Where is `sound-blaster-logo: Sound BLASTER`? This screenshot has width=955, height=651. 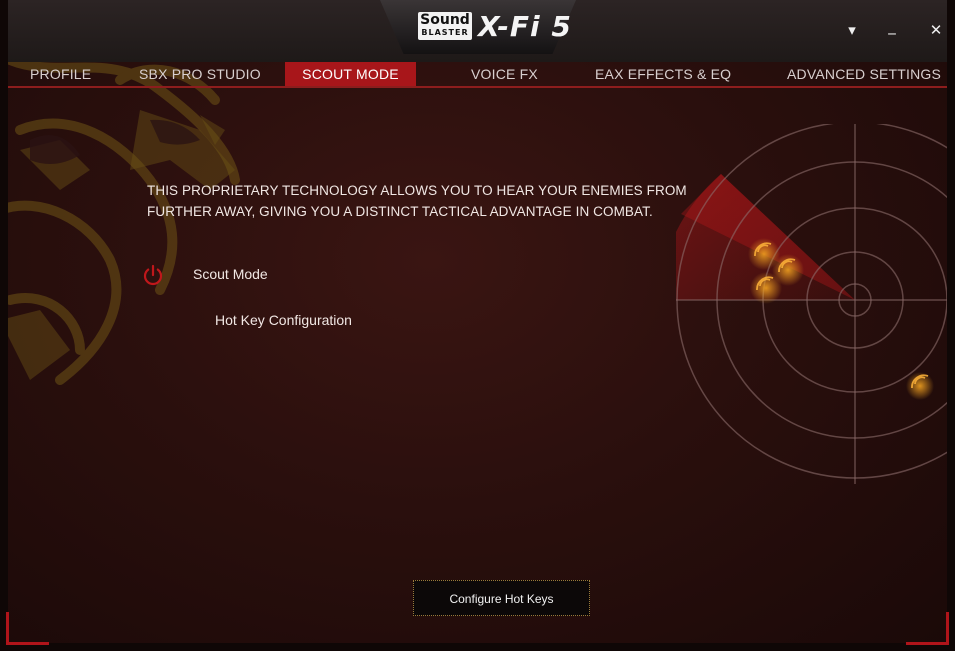 sound-blaster-logo: Sound BLASTER is located at coordinates (445, 26).